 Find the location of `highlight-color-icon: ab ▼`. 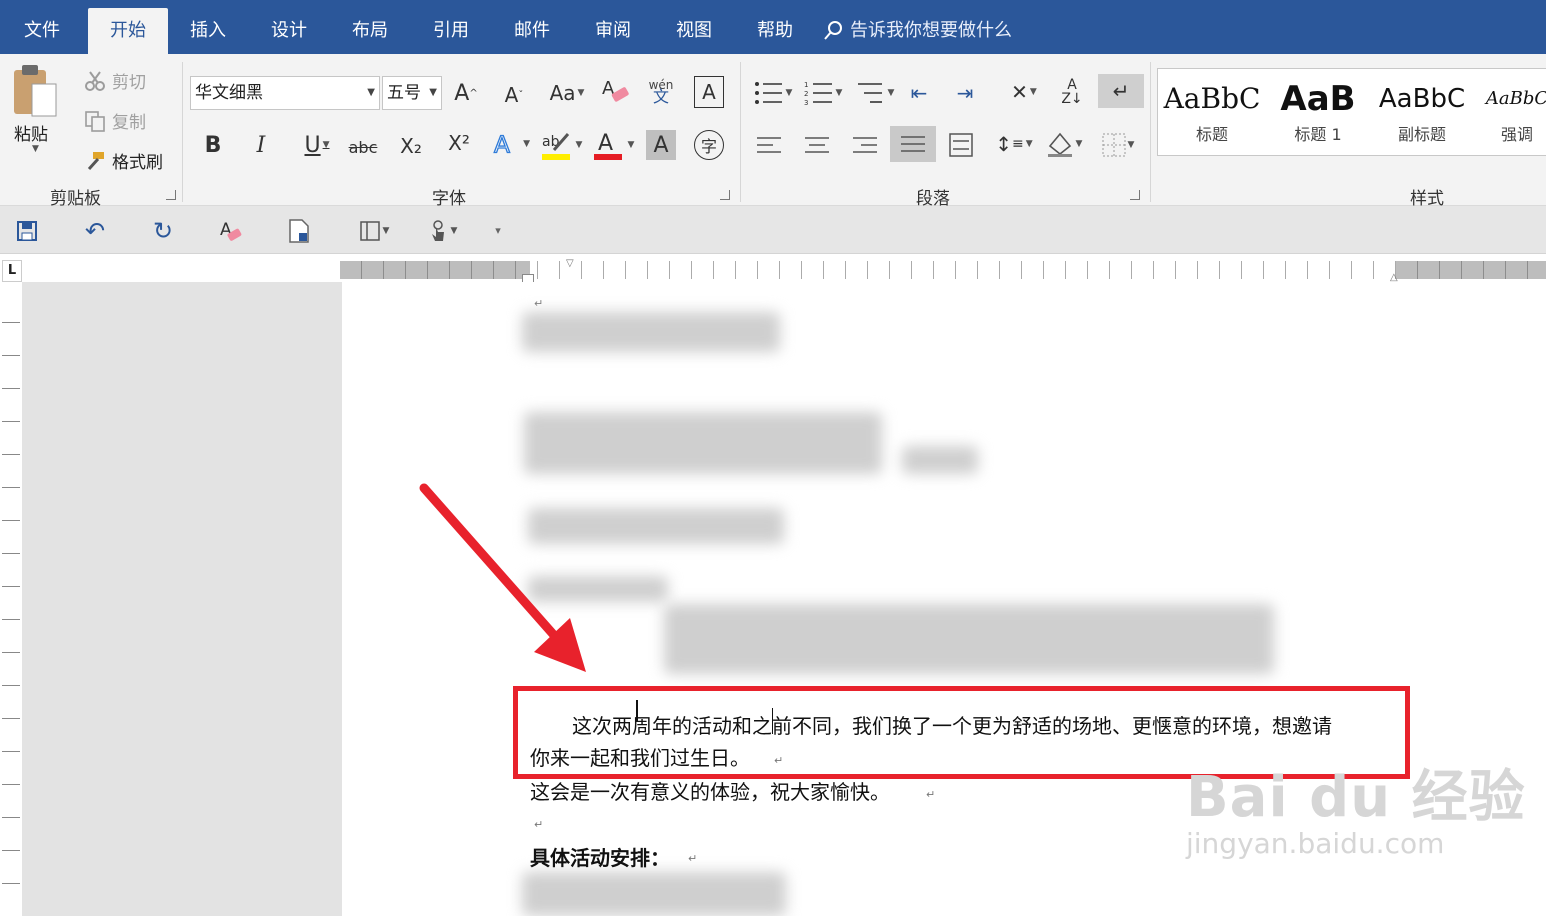

highlight-color-icon: ab ▼ is located at coordinates (561, 145).